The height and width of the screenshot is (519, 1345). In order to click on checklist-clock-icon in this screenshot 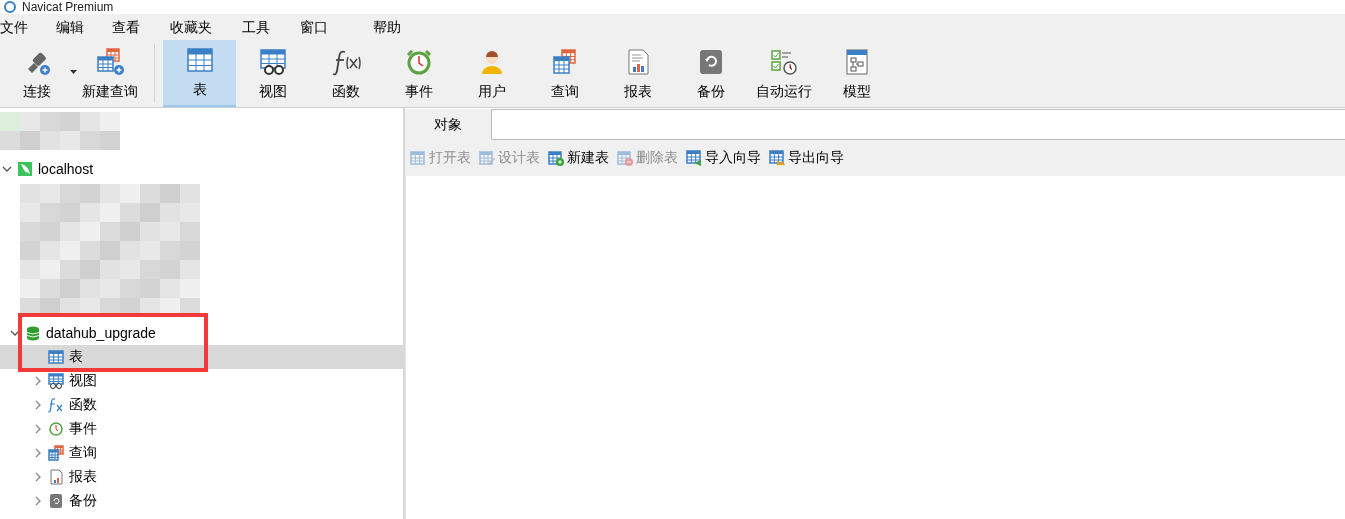, I will do `click(783, 62)`.